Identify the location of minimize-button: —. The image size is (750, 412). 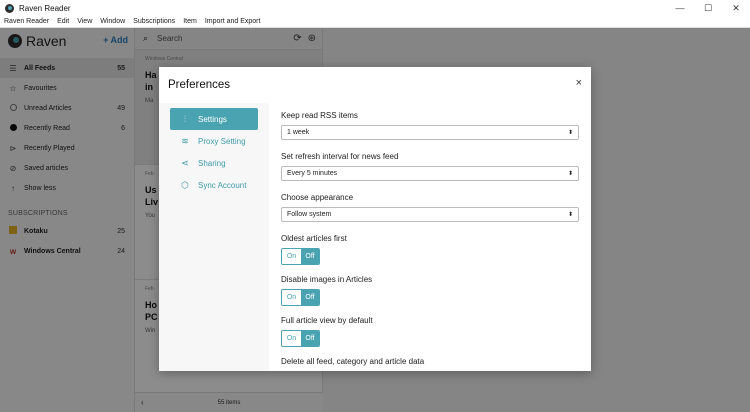
(680, 8).